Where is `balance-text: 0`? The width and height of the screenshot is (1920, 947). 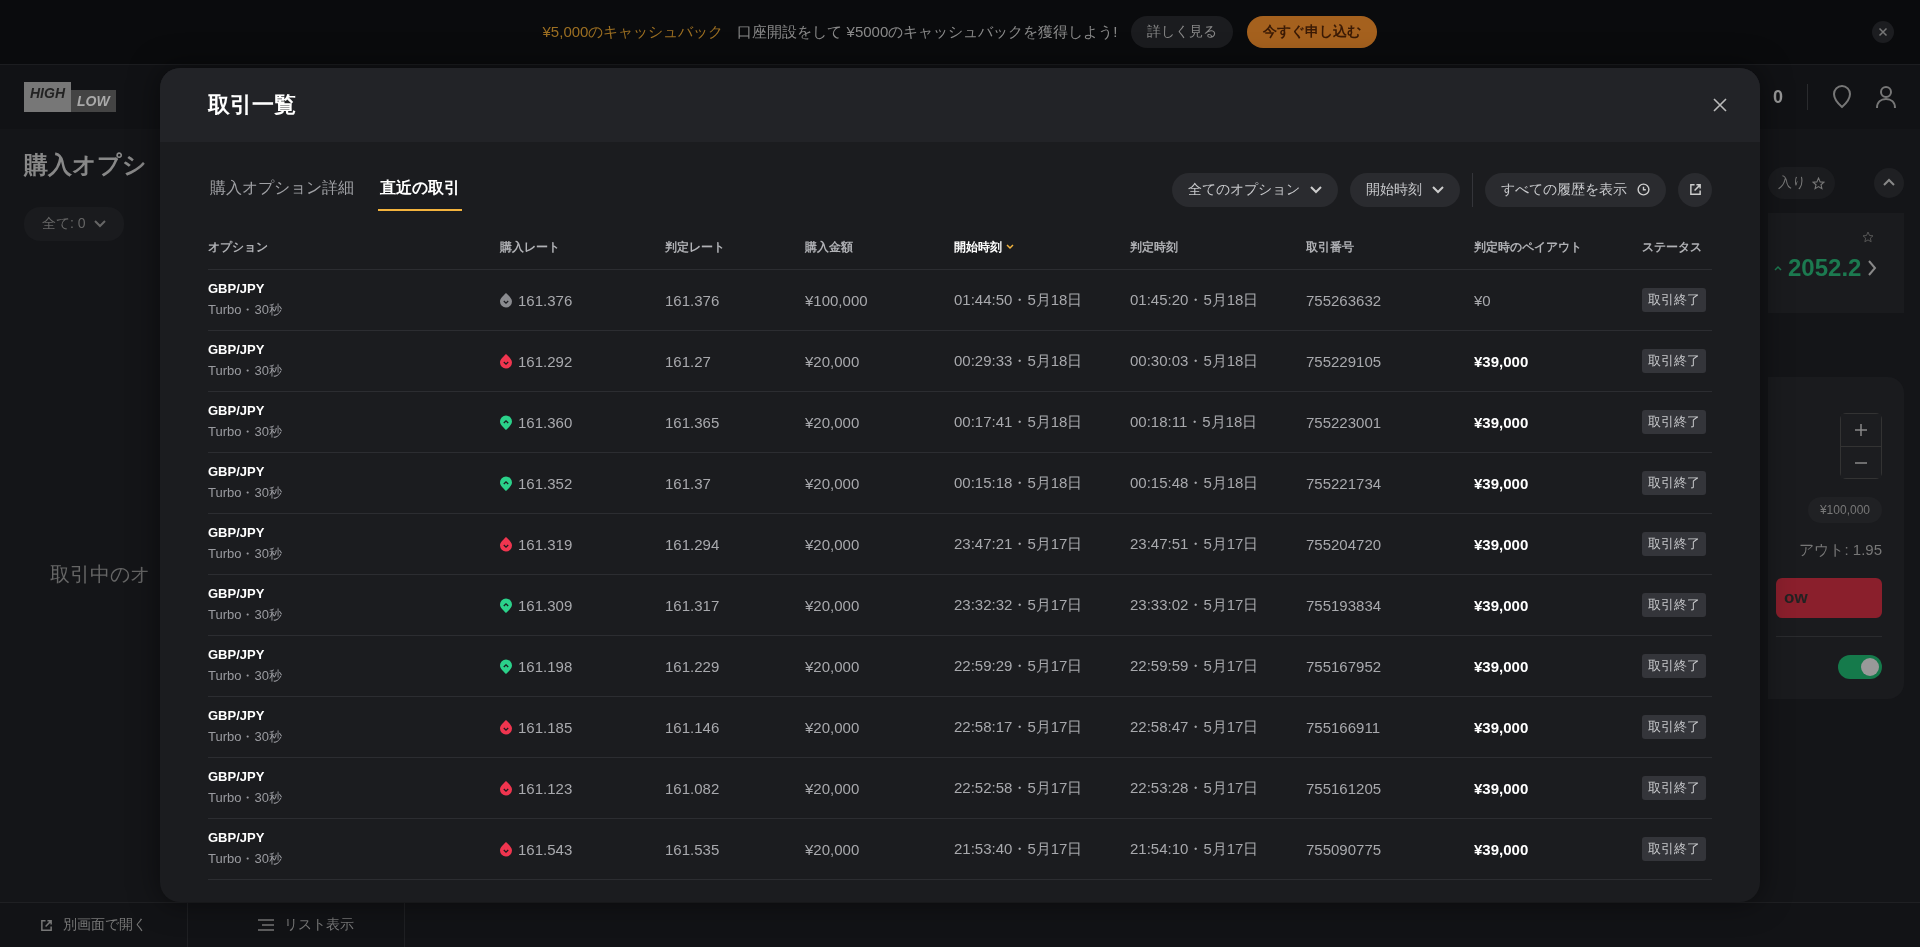 balance-text: 0 is located at coordinates (1778, 97).